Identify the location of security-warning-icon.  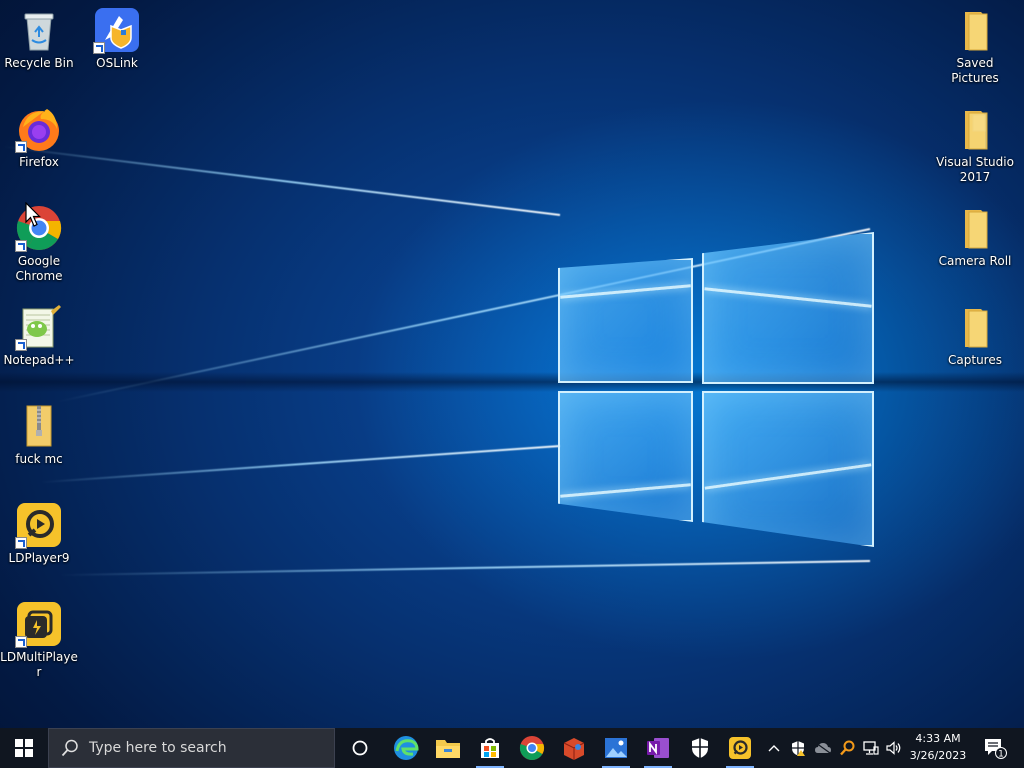
(798, 748).